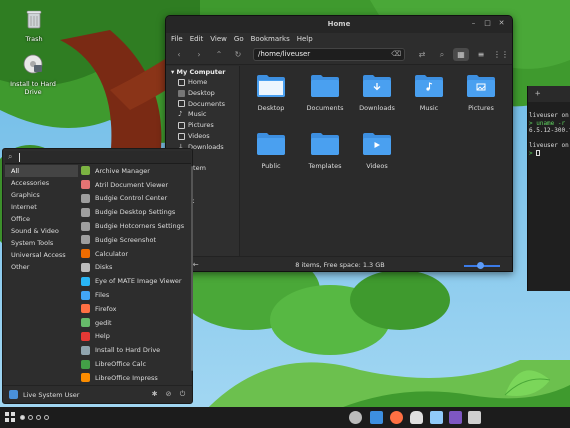 The height and width of the screenshot is (428, 570). I want to click on category-item: System Tools, so click(41, 243).